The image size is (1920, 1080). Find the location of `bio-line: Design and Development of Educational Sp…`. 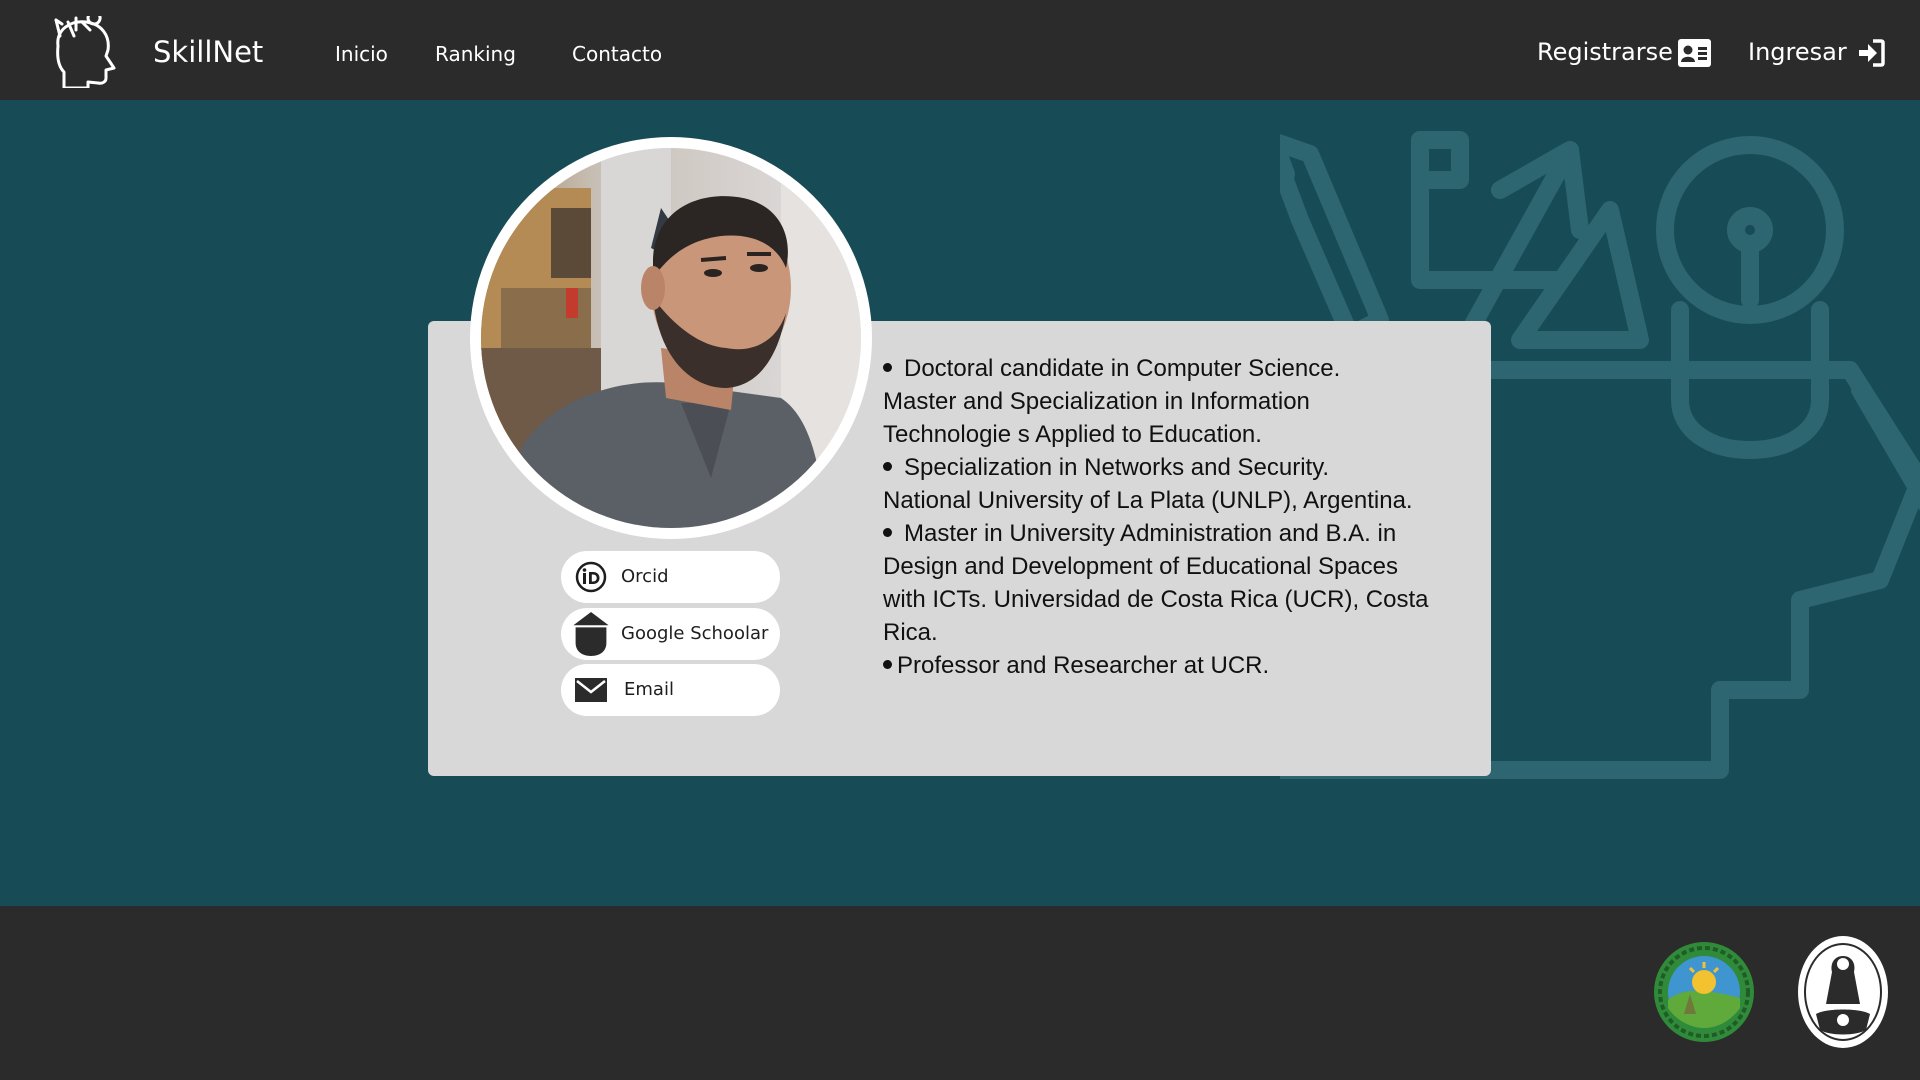

bio-line: Design and Development of Educational Sp… is located at coordinates (1140, 566).